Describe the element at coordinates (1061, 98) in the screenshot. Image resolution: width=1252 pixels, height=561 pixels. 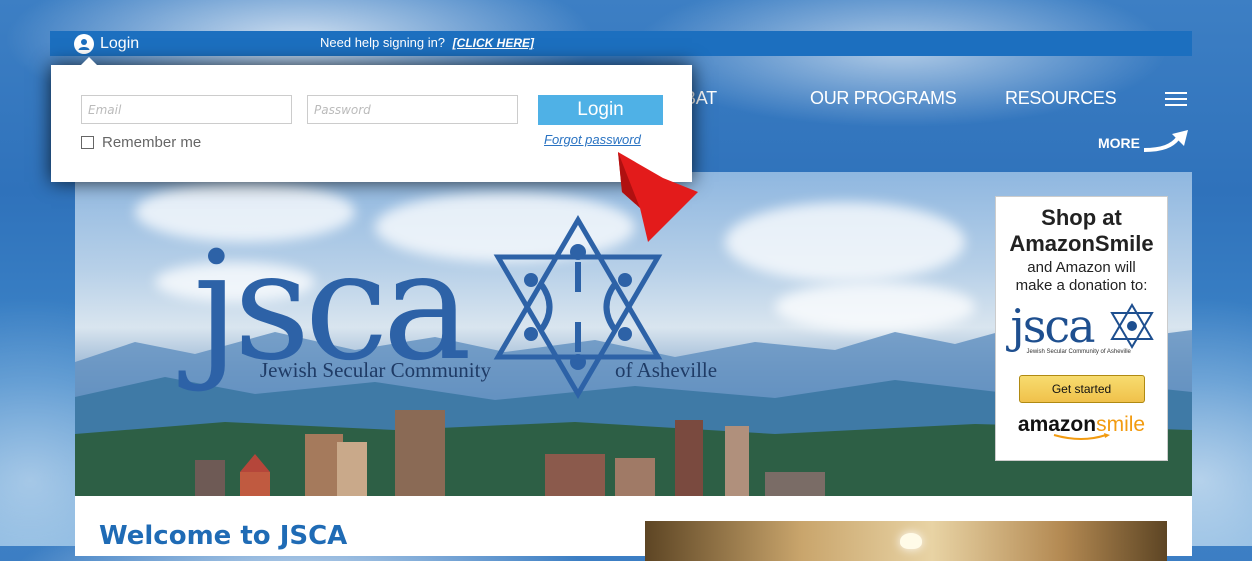
I see `nav-item-resources: RESOURCES` at that location.